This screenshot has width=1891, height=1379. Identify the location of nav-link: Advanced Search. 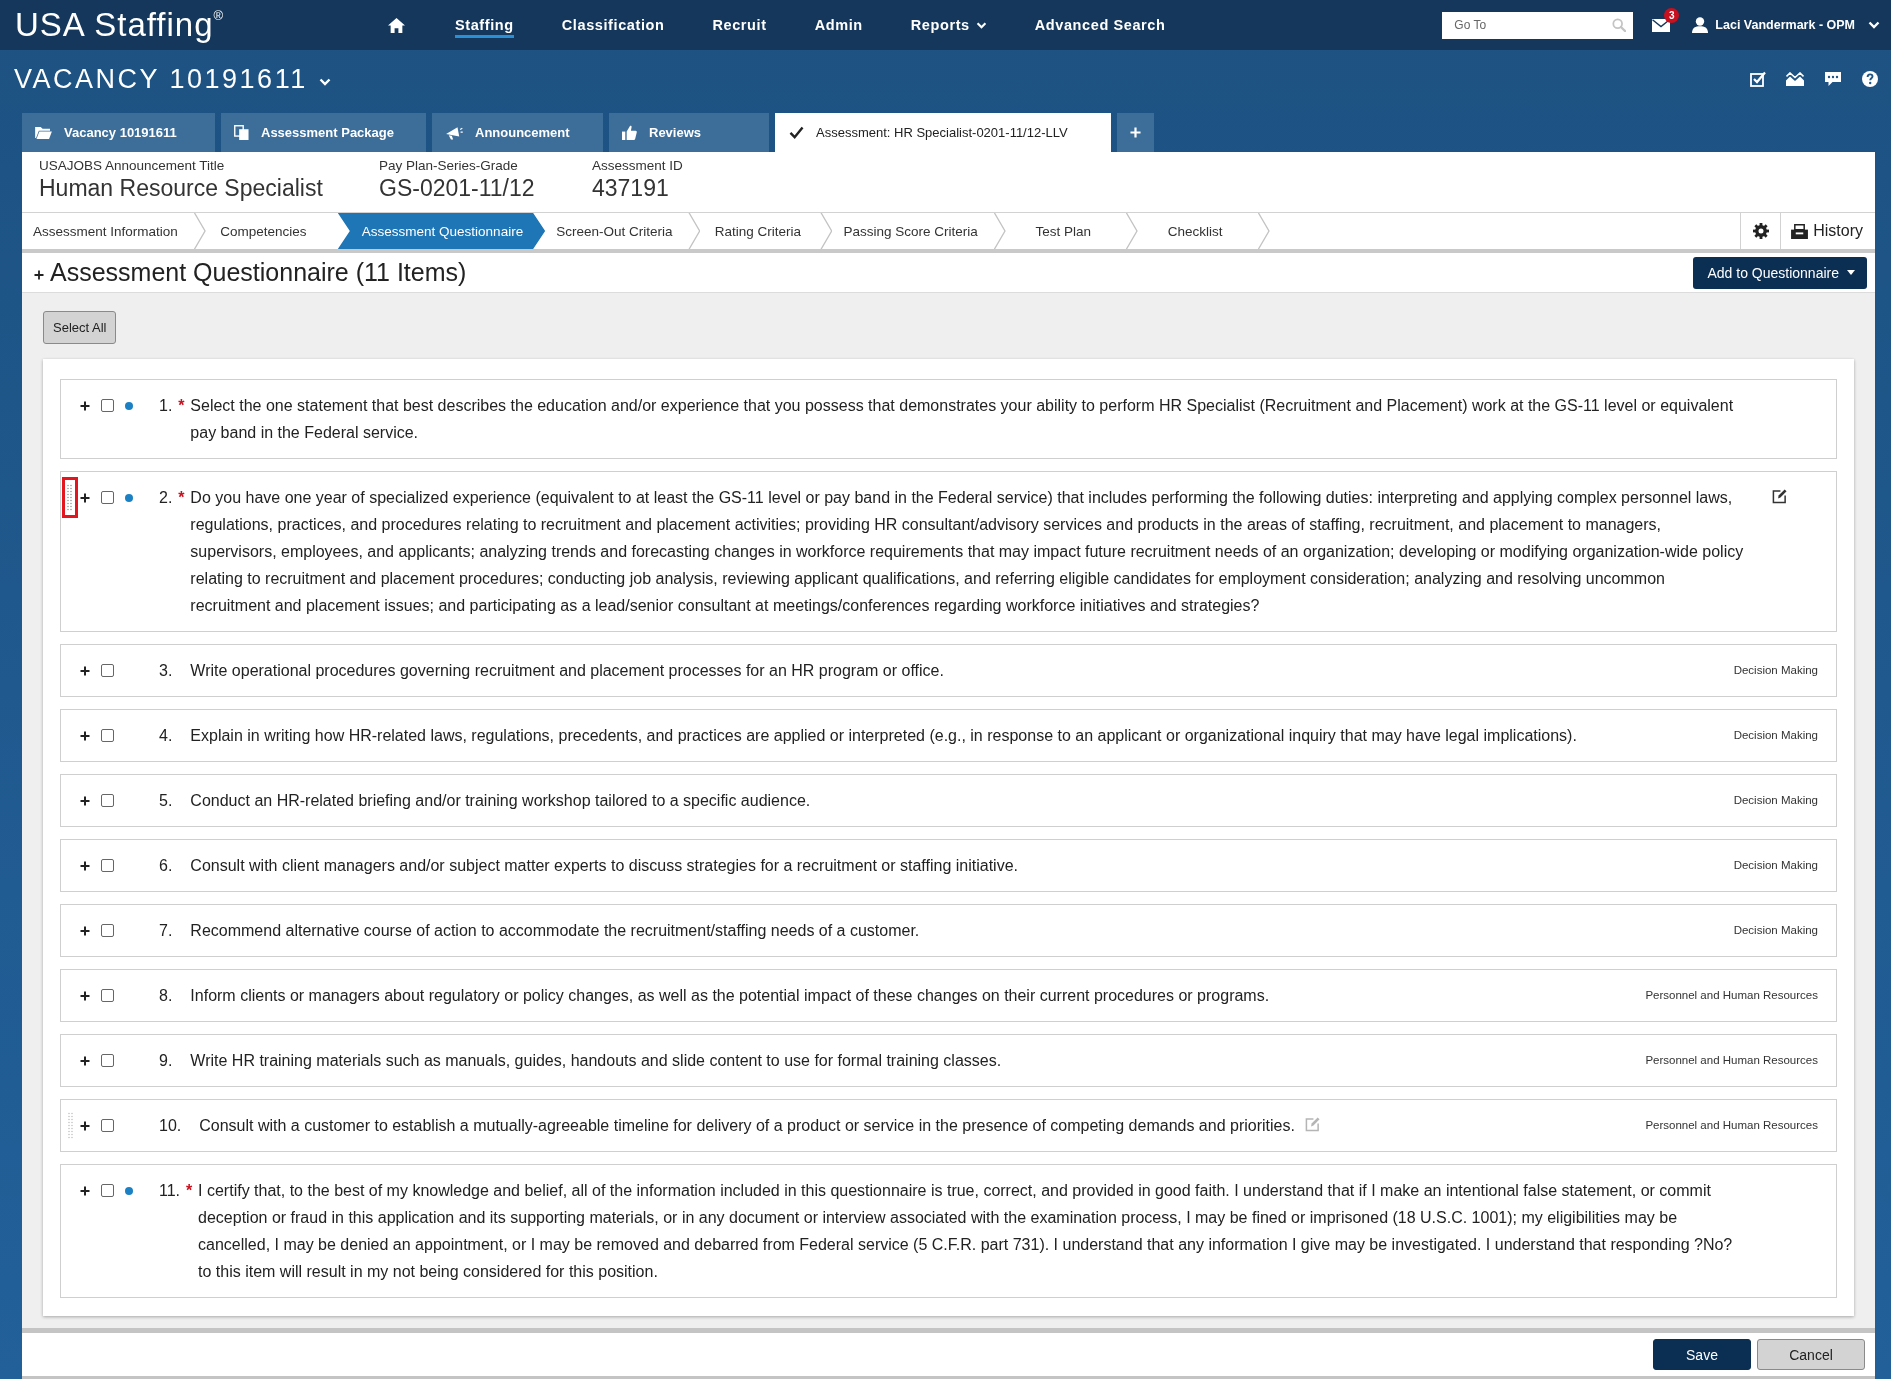
(1100, 25).